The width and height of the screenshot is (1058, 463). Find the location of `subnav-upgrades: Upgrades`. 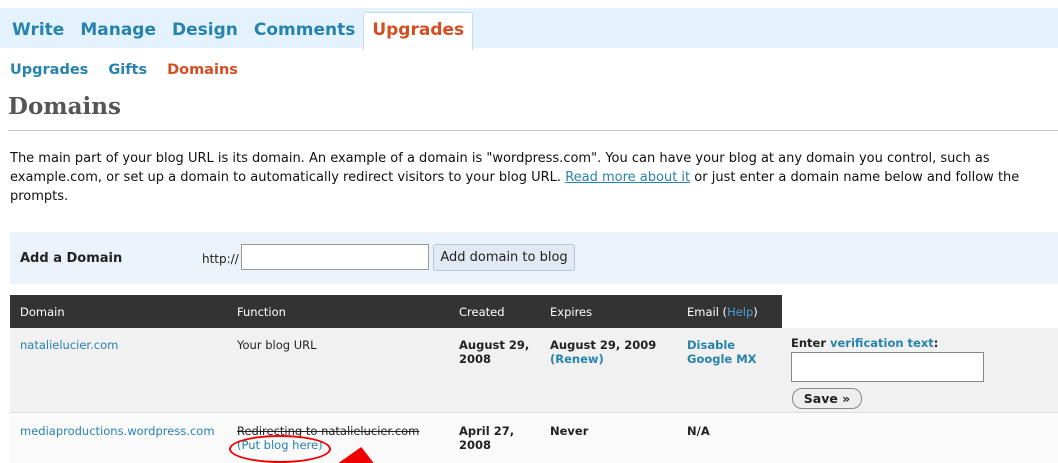

subnav-upgrades: Upgrades is located at coordinates (49, 70).